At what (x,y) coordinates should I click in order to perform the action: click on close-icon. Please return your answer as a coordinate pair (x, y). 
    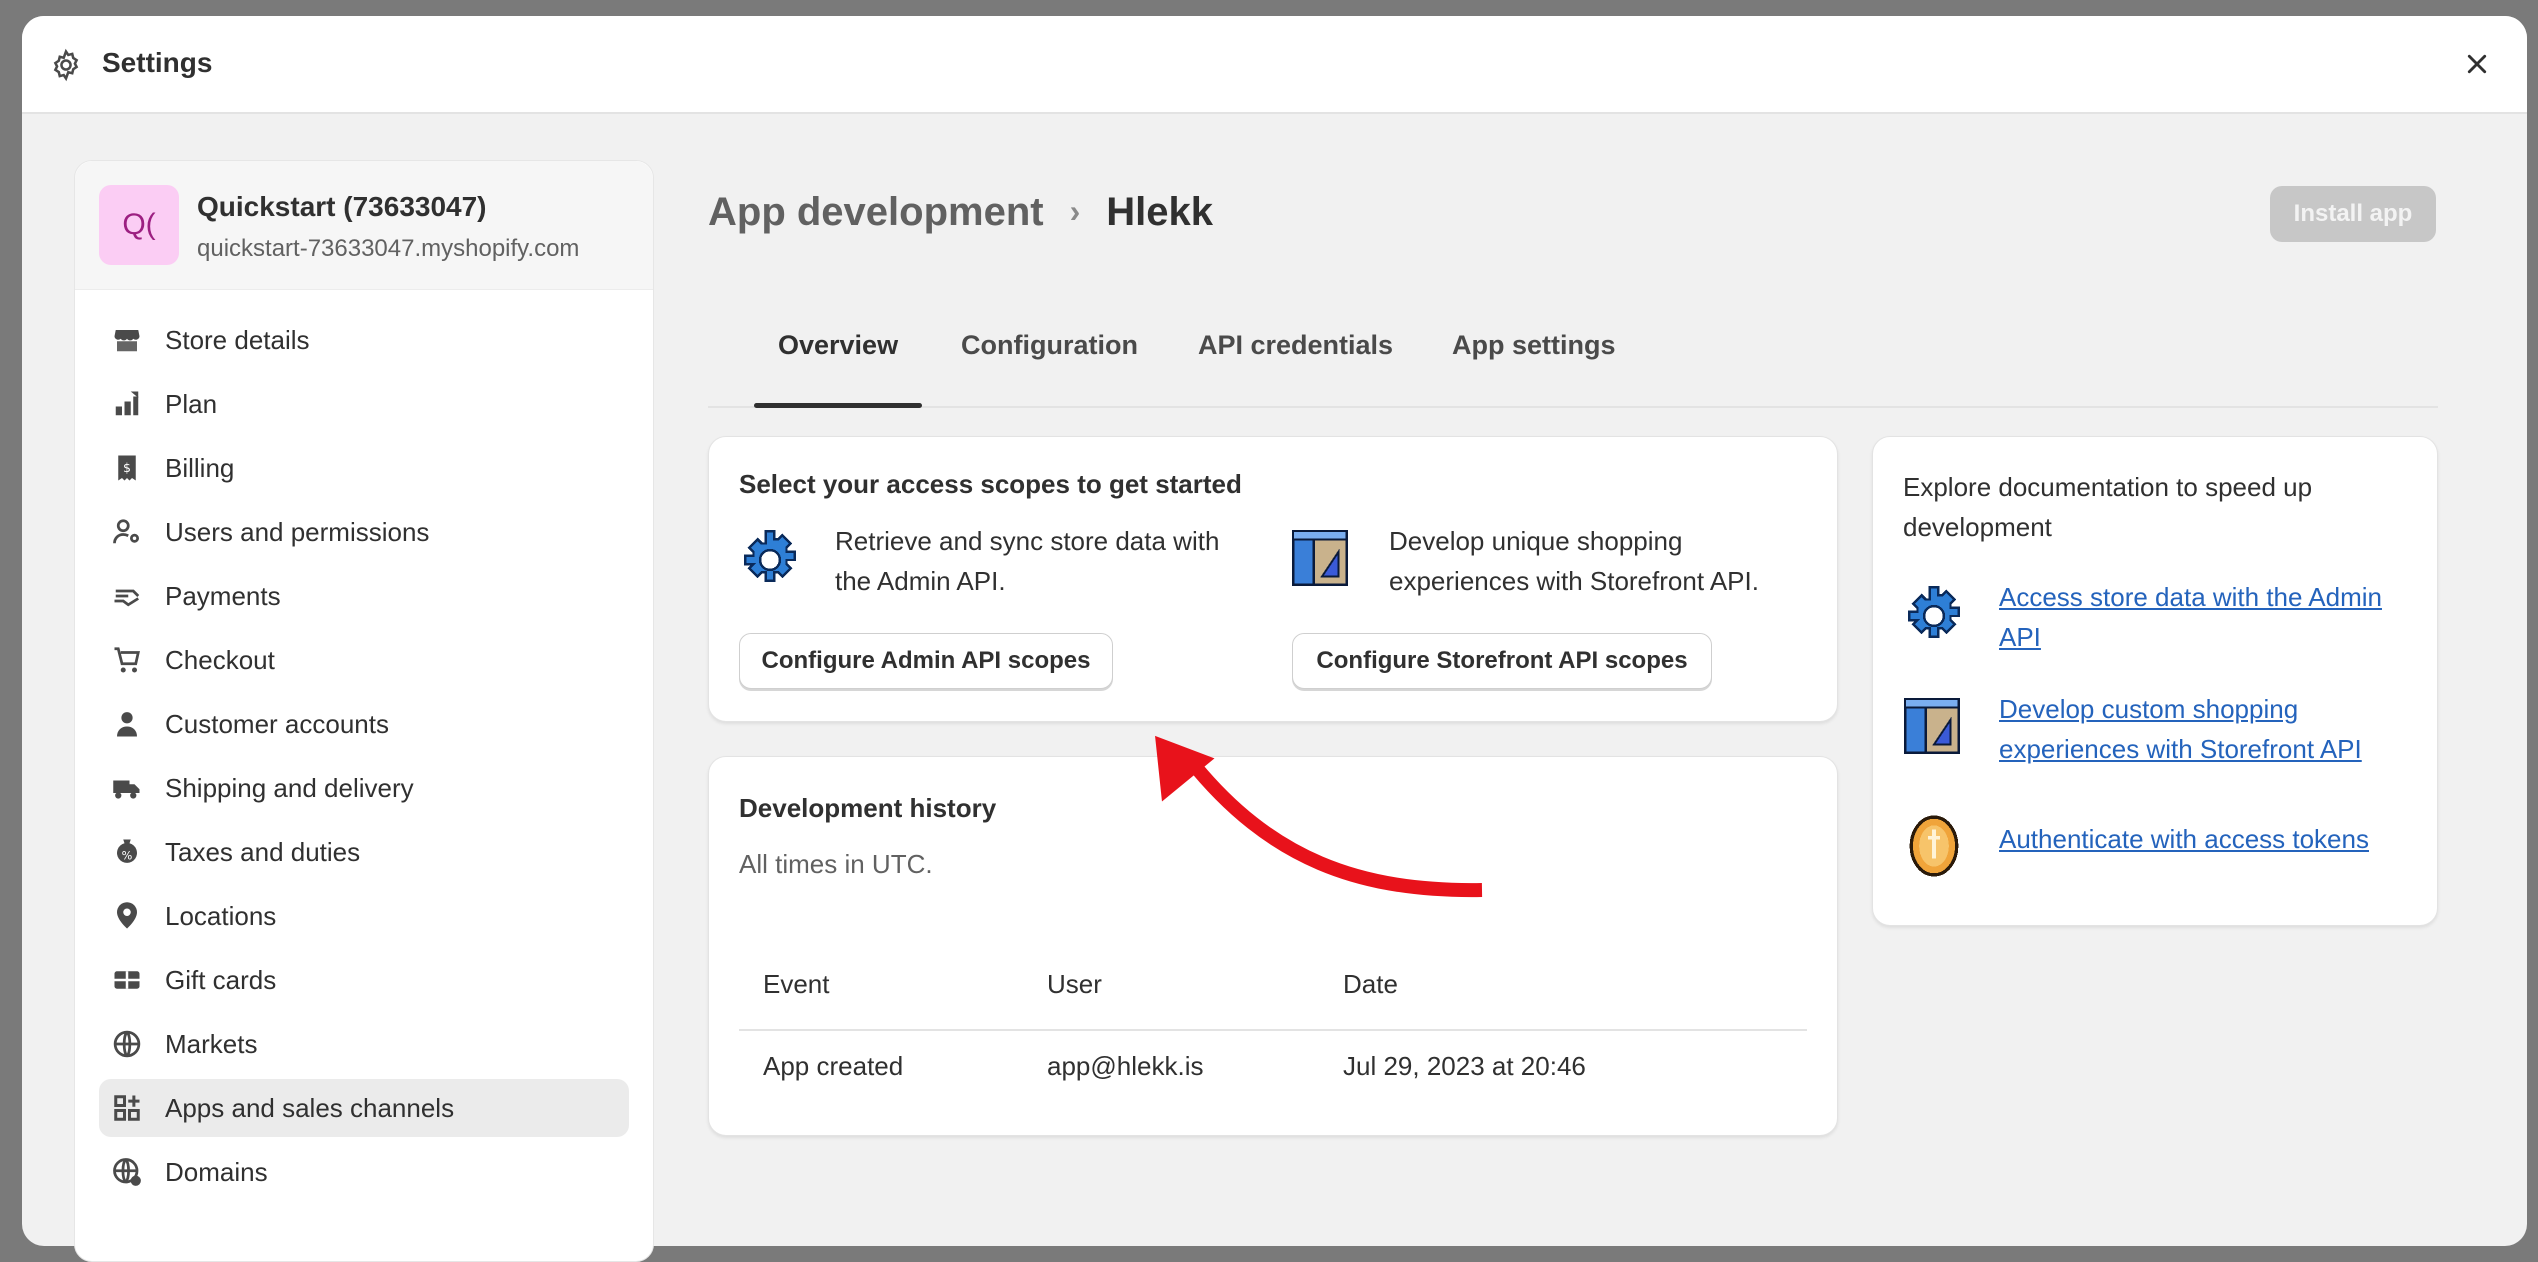
    Looking at the image, I should click on (2477, 64).